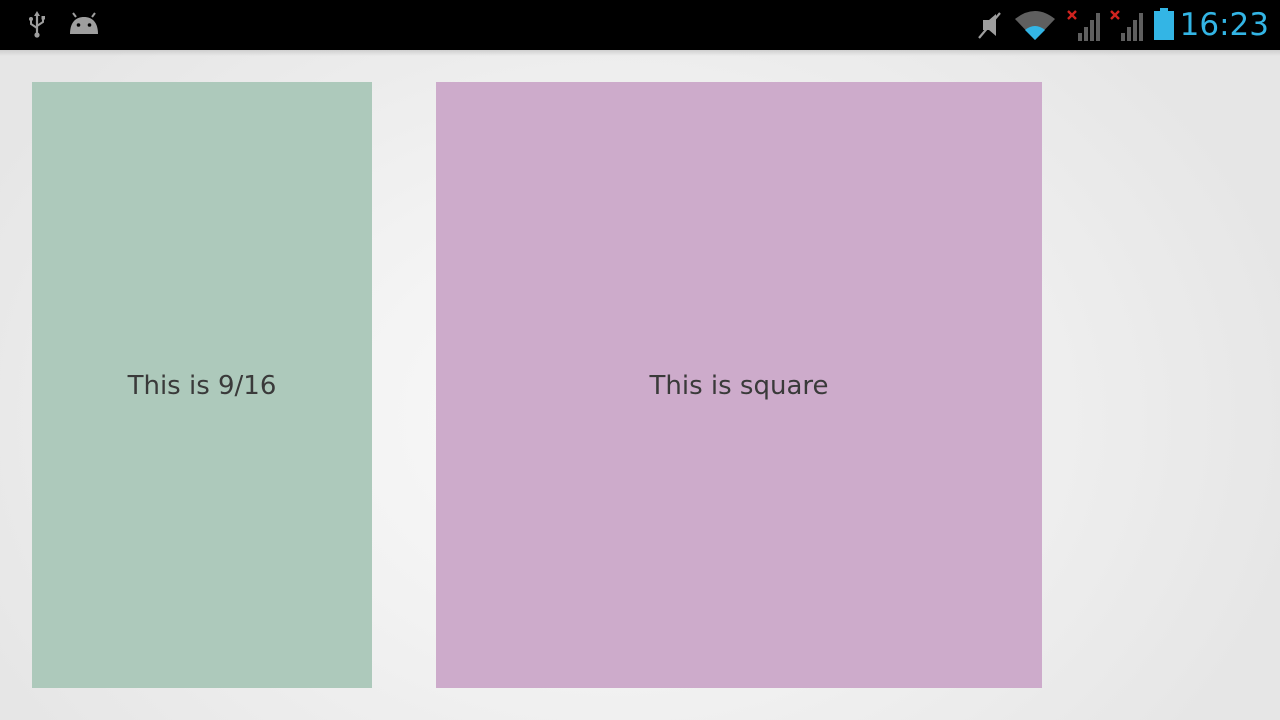  Describe the element at coordinates (989, 25) in the screenshot. I see `mute-icon` at that location.